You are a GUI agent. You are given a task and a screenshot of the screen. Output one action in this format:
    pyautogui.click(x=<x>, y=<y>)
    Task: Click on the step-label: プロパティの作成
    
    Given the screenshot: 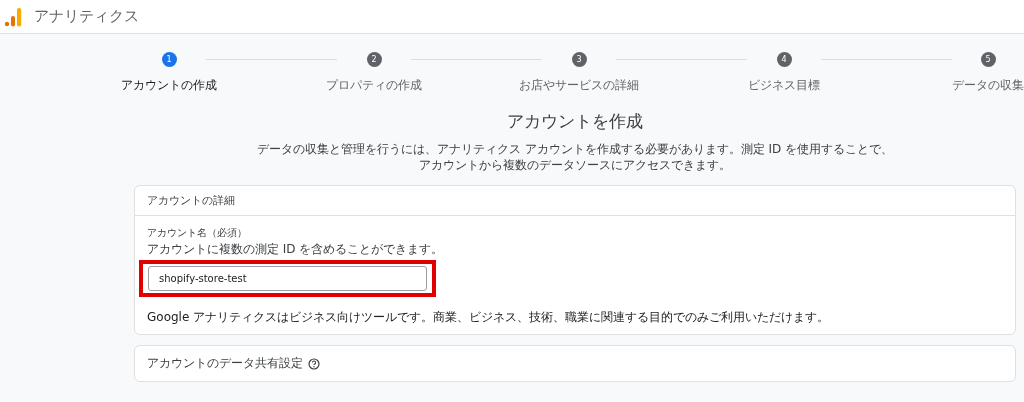 What is the action you would take?
    pyautogui.click(x=374, y=85)
    